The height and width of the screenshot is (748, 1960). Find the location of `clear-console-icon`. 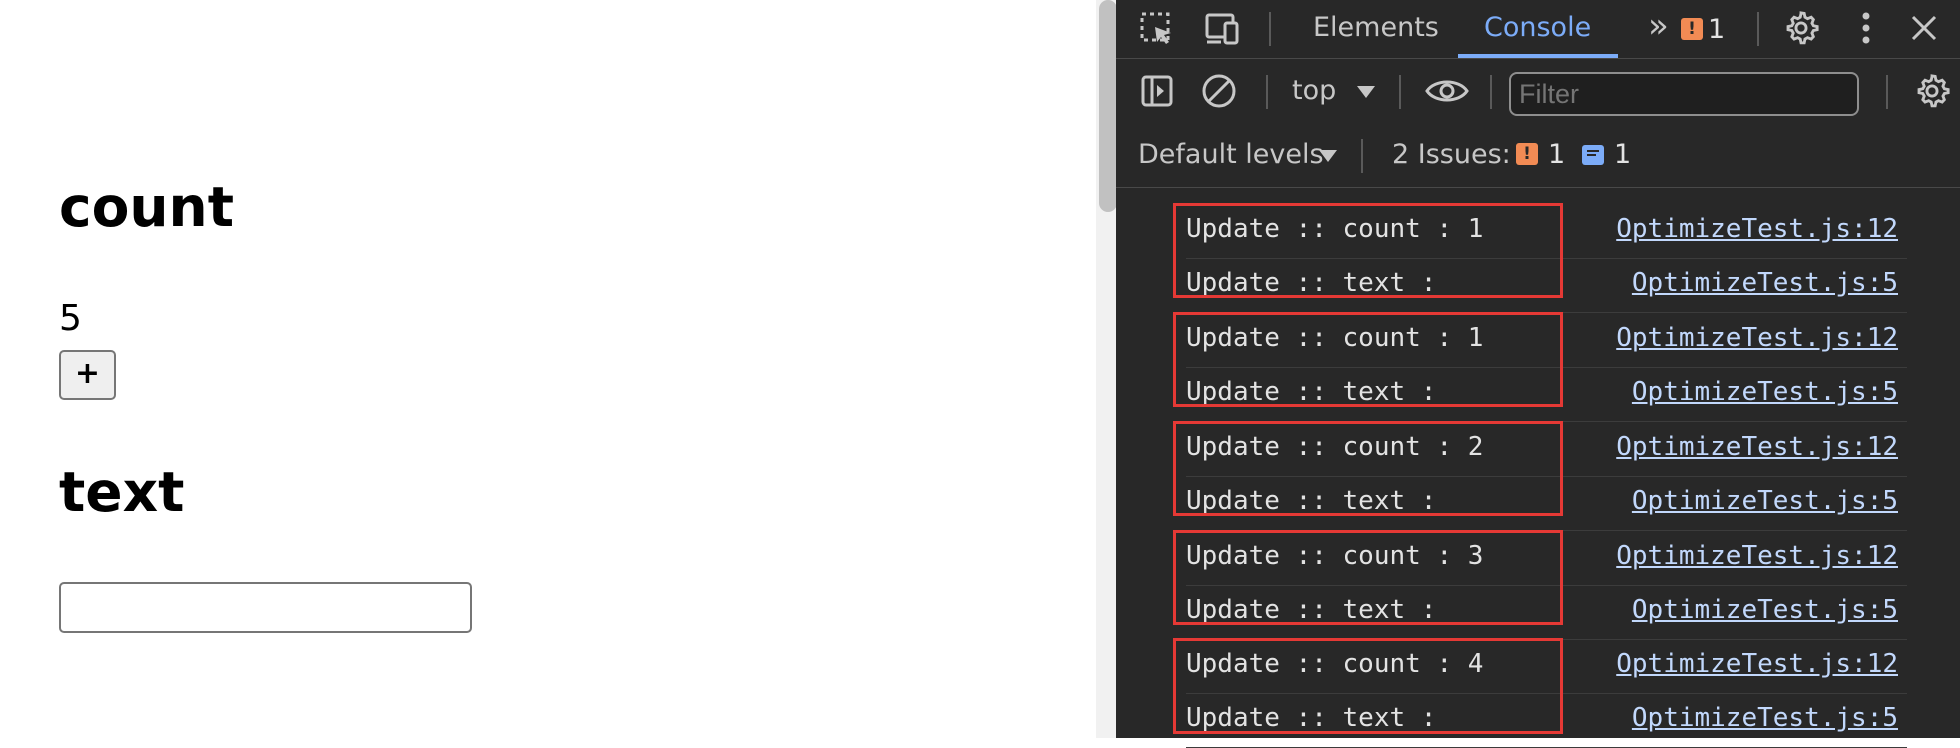

clear-console-icon is located at coordinates (1219, 91).